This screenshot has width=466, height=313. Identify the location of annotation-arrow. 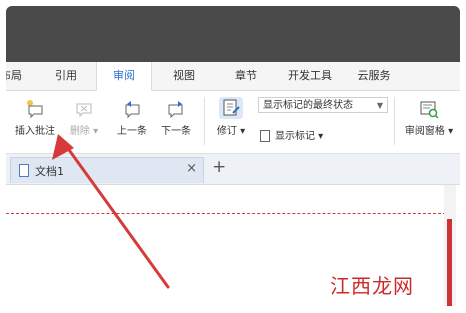
(111, 211).